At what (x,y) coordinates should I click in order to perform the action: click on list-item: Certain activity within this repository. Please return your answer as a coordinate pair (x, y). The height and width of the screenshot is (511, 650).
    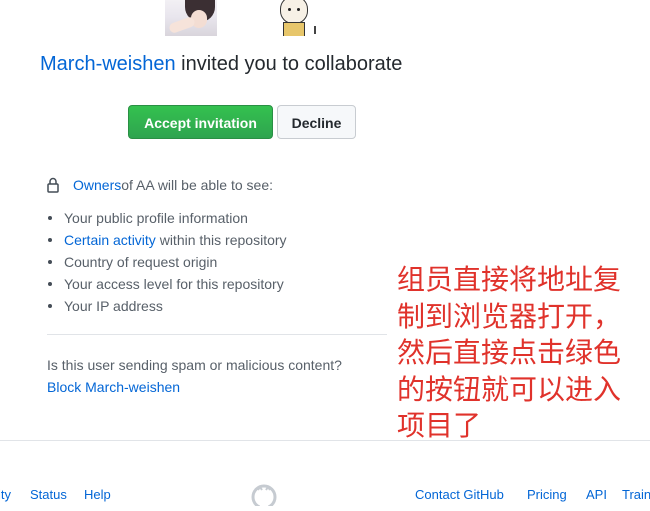
    Looking at the image, I should click on (167, 240).